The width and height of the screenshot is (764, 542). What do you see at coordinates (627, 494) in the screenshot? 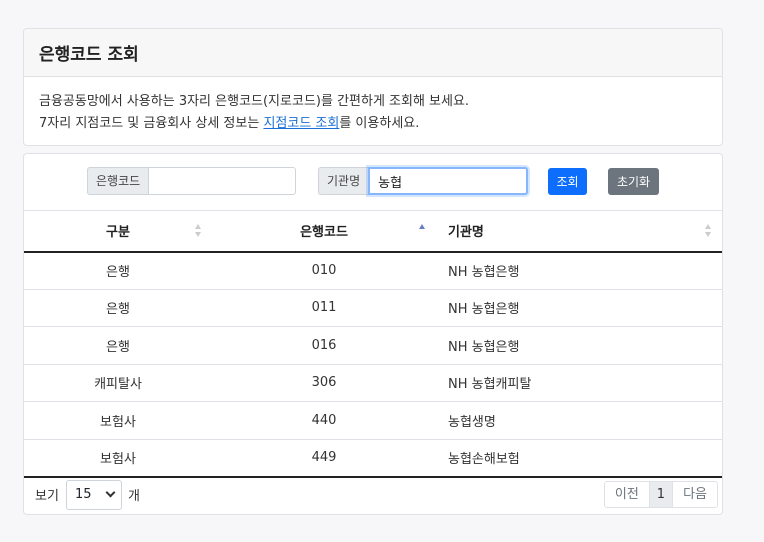
I see `prev-page-button: 이전` at bounding box center [627, 494].